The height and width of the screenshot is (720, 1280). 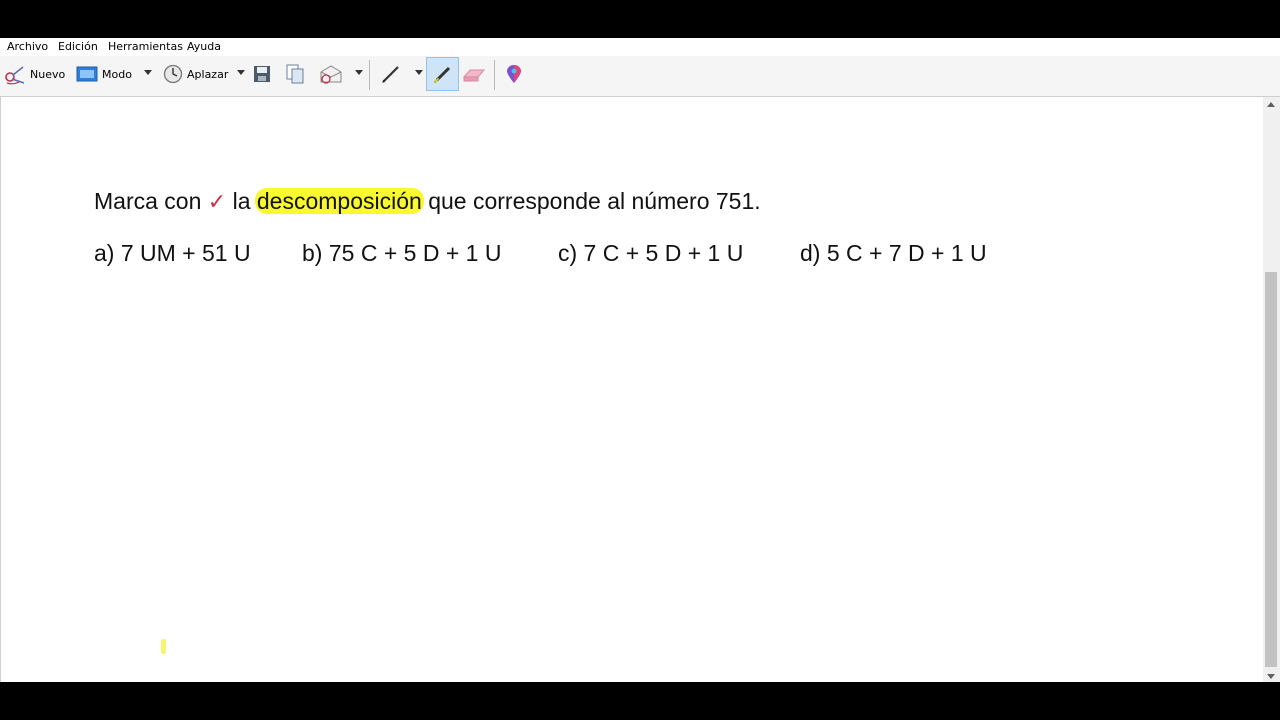 What do you see at coordinates (148, 201) in the screenshot?
I see `question-start: Marca con` at bounding box center [148, 201].